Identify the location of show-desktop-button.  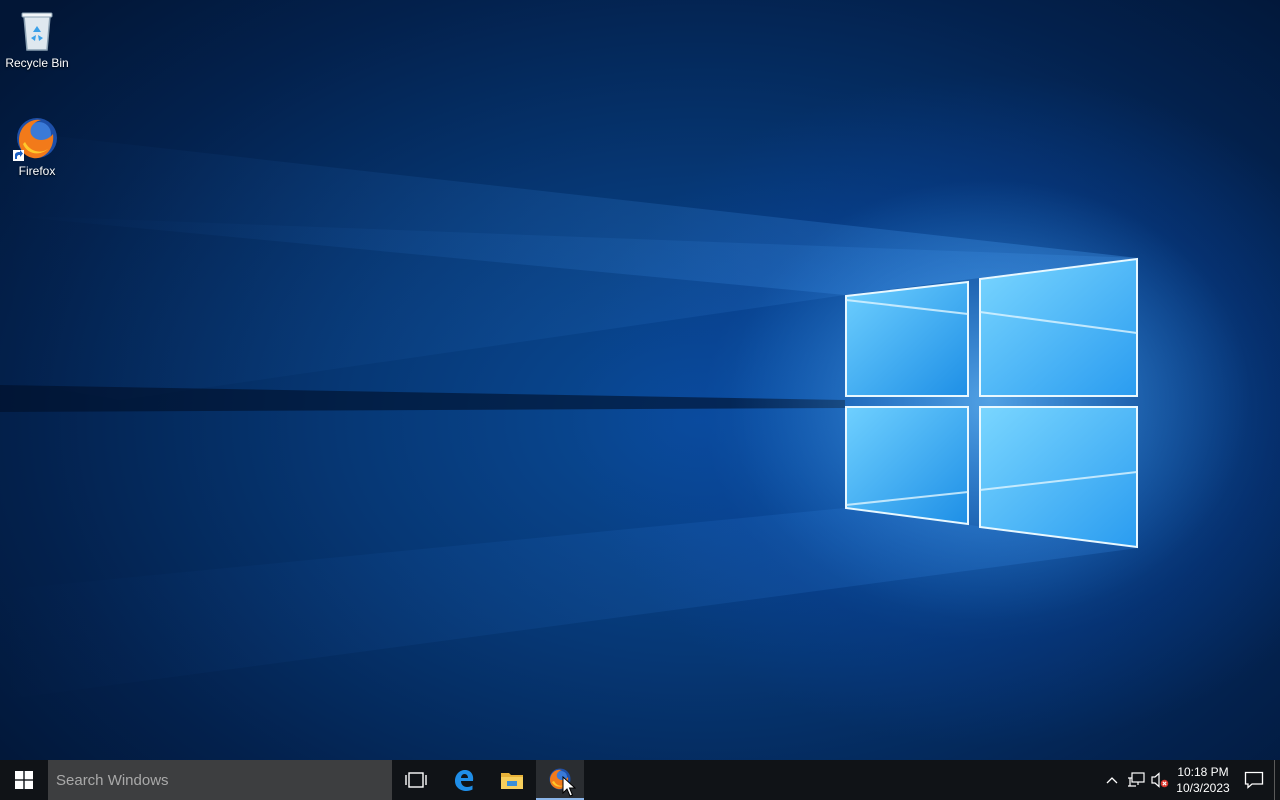
(1277, 780).